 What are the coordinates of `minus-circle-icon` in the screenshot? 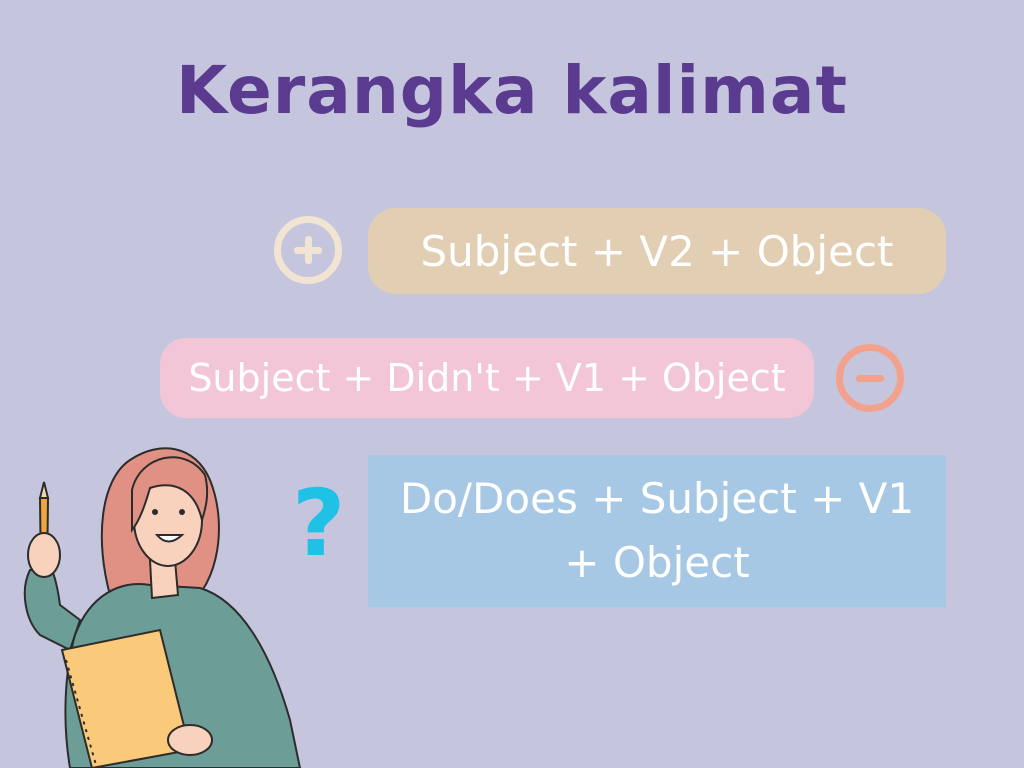 It's located at (870, 378).